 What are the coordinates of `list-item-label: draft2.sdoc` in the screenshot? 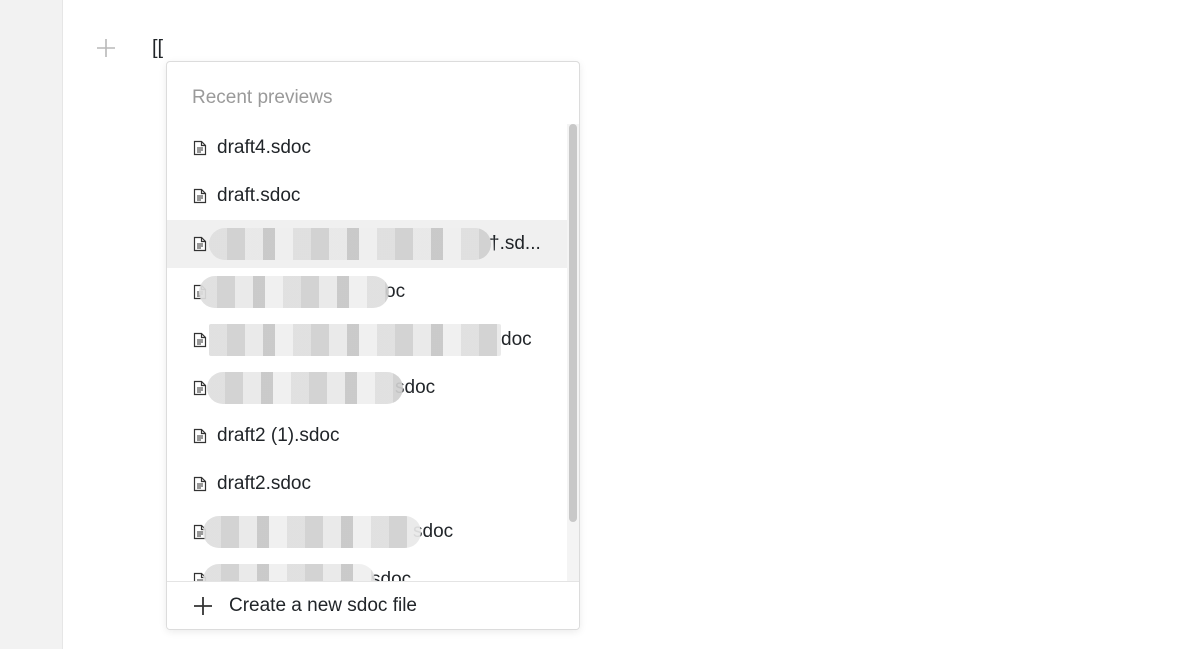 It's located at (264, 483).